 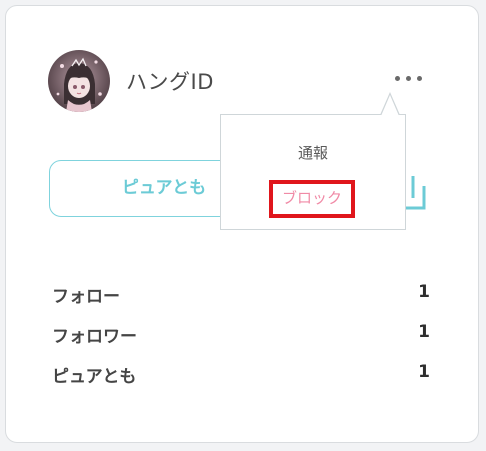 I want to click on stat-row-follow: フォロー 1, so click(x=241, y=300).